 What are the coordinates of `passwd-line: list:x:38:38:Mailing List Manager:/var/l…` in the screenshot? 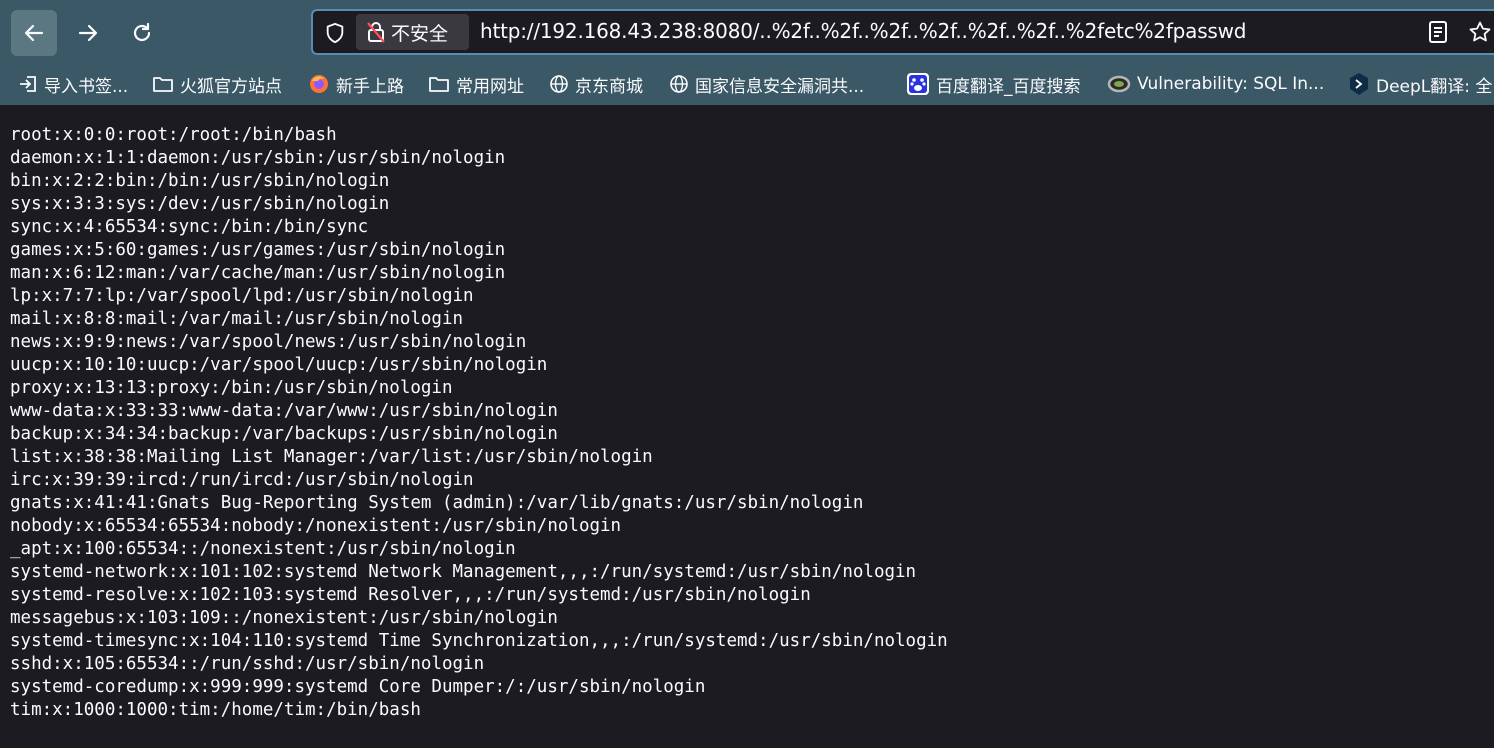 It's located at (331, 457).